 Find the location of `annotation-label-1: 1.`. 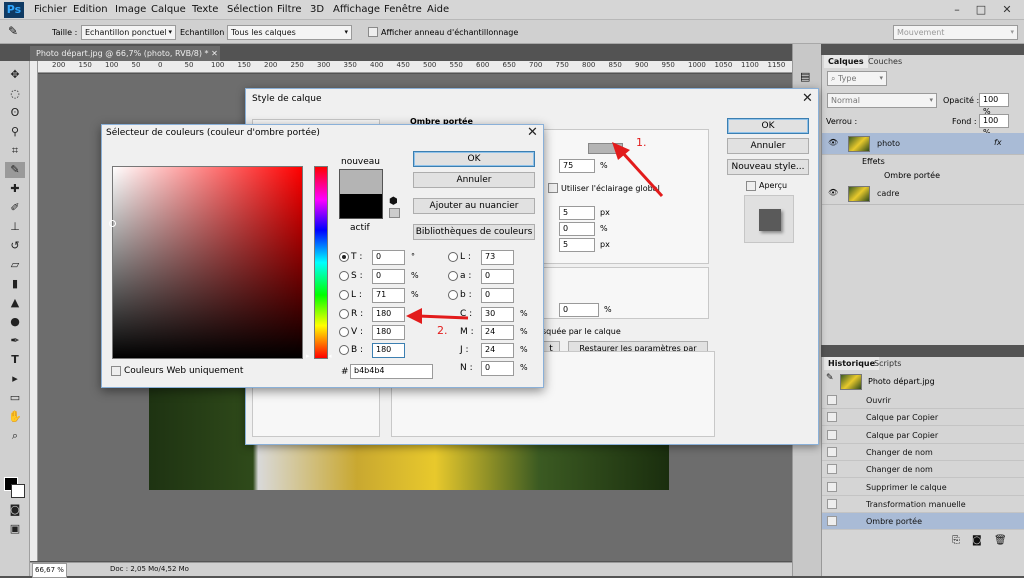

annotation-label-1: 1. is located at coordinates (641, 142).